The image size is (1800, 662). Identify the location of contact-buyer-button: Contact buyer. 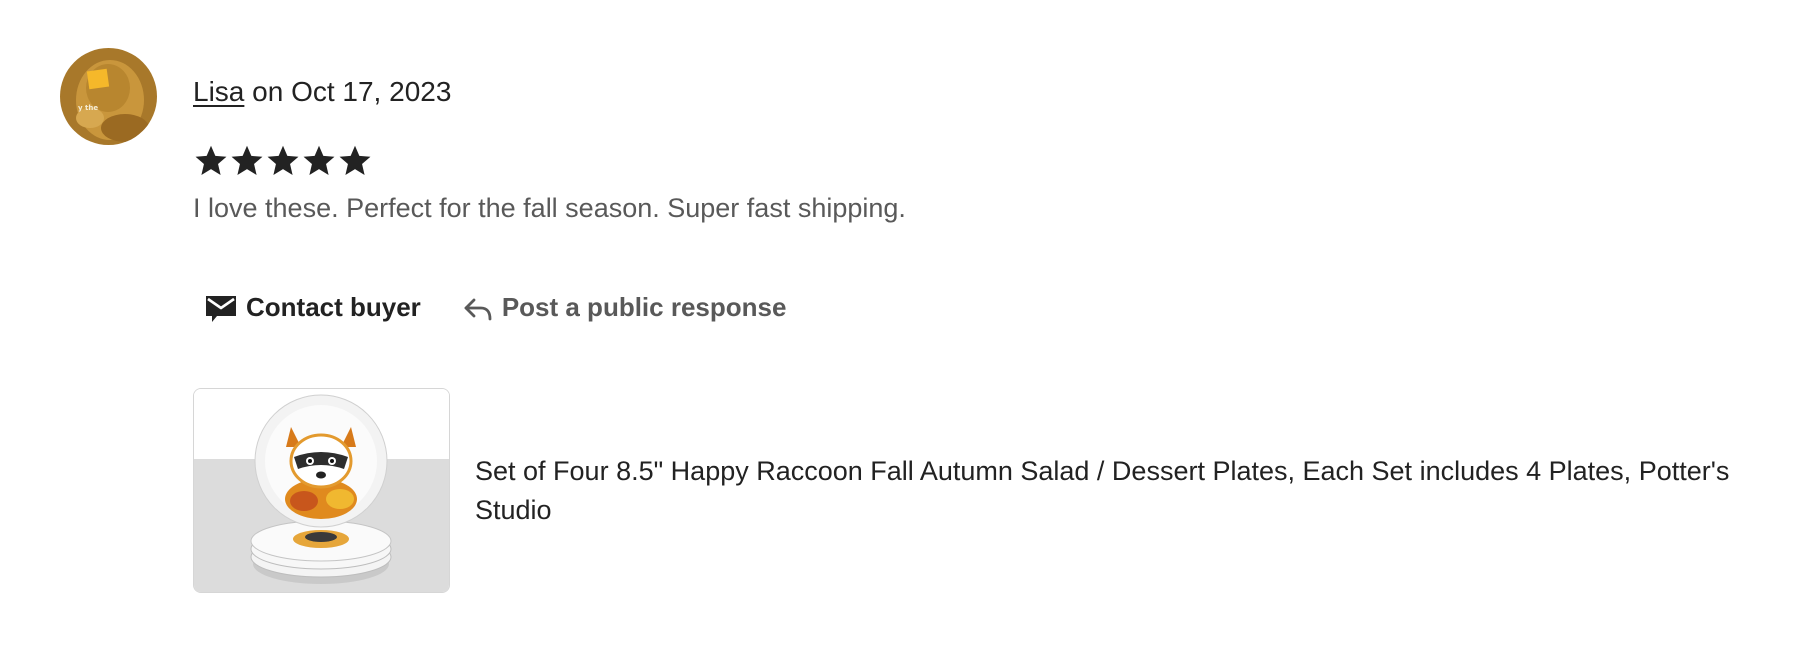
(307, 307).